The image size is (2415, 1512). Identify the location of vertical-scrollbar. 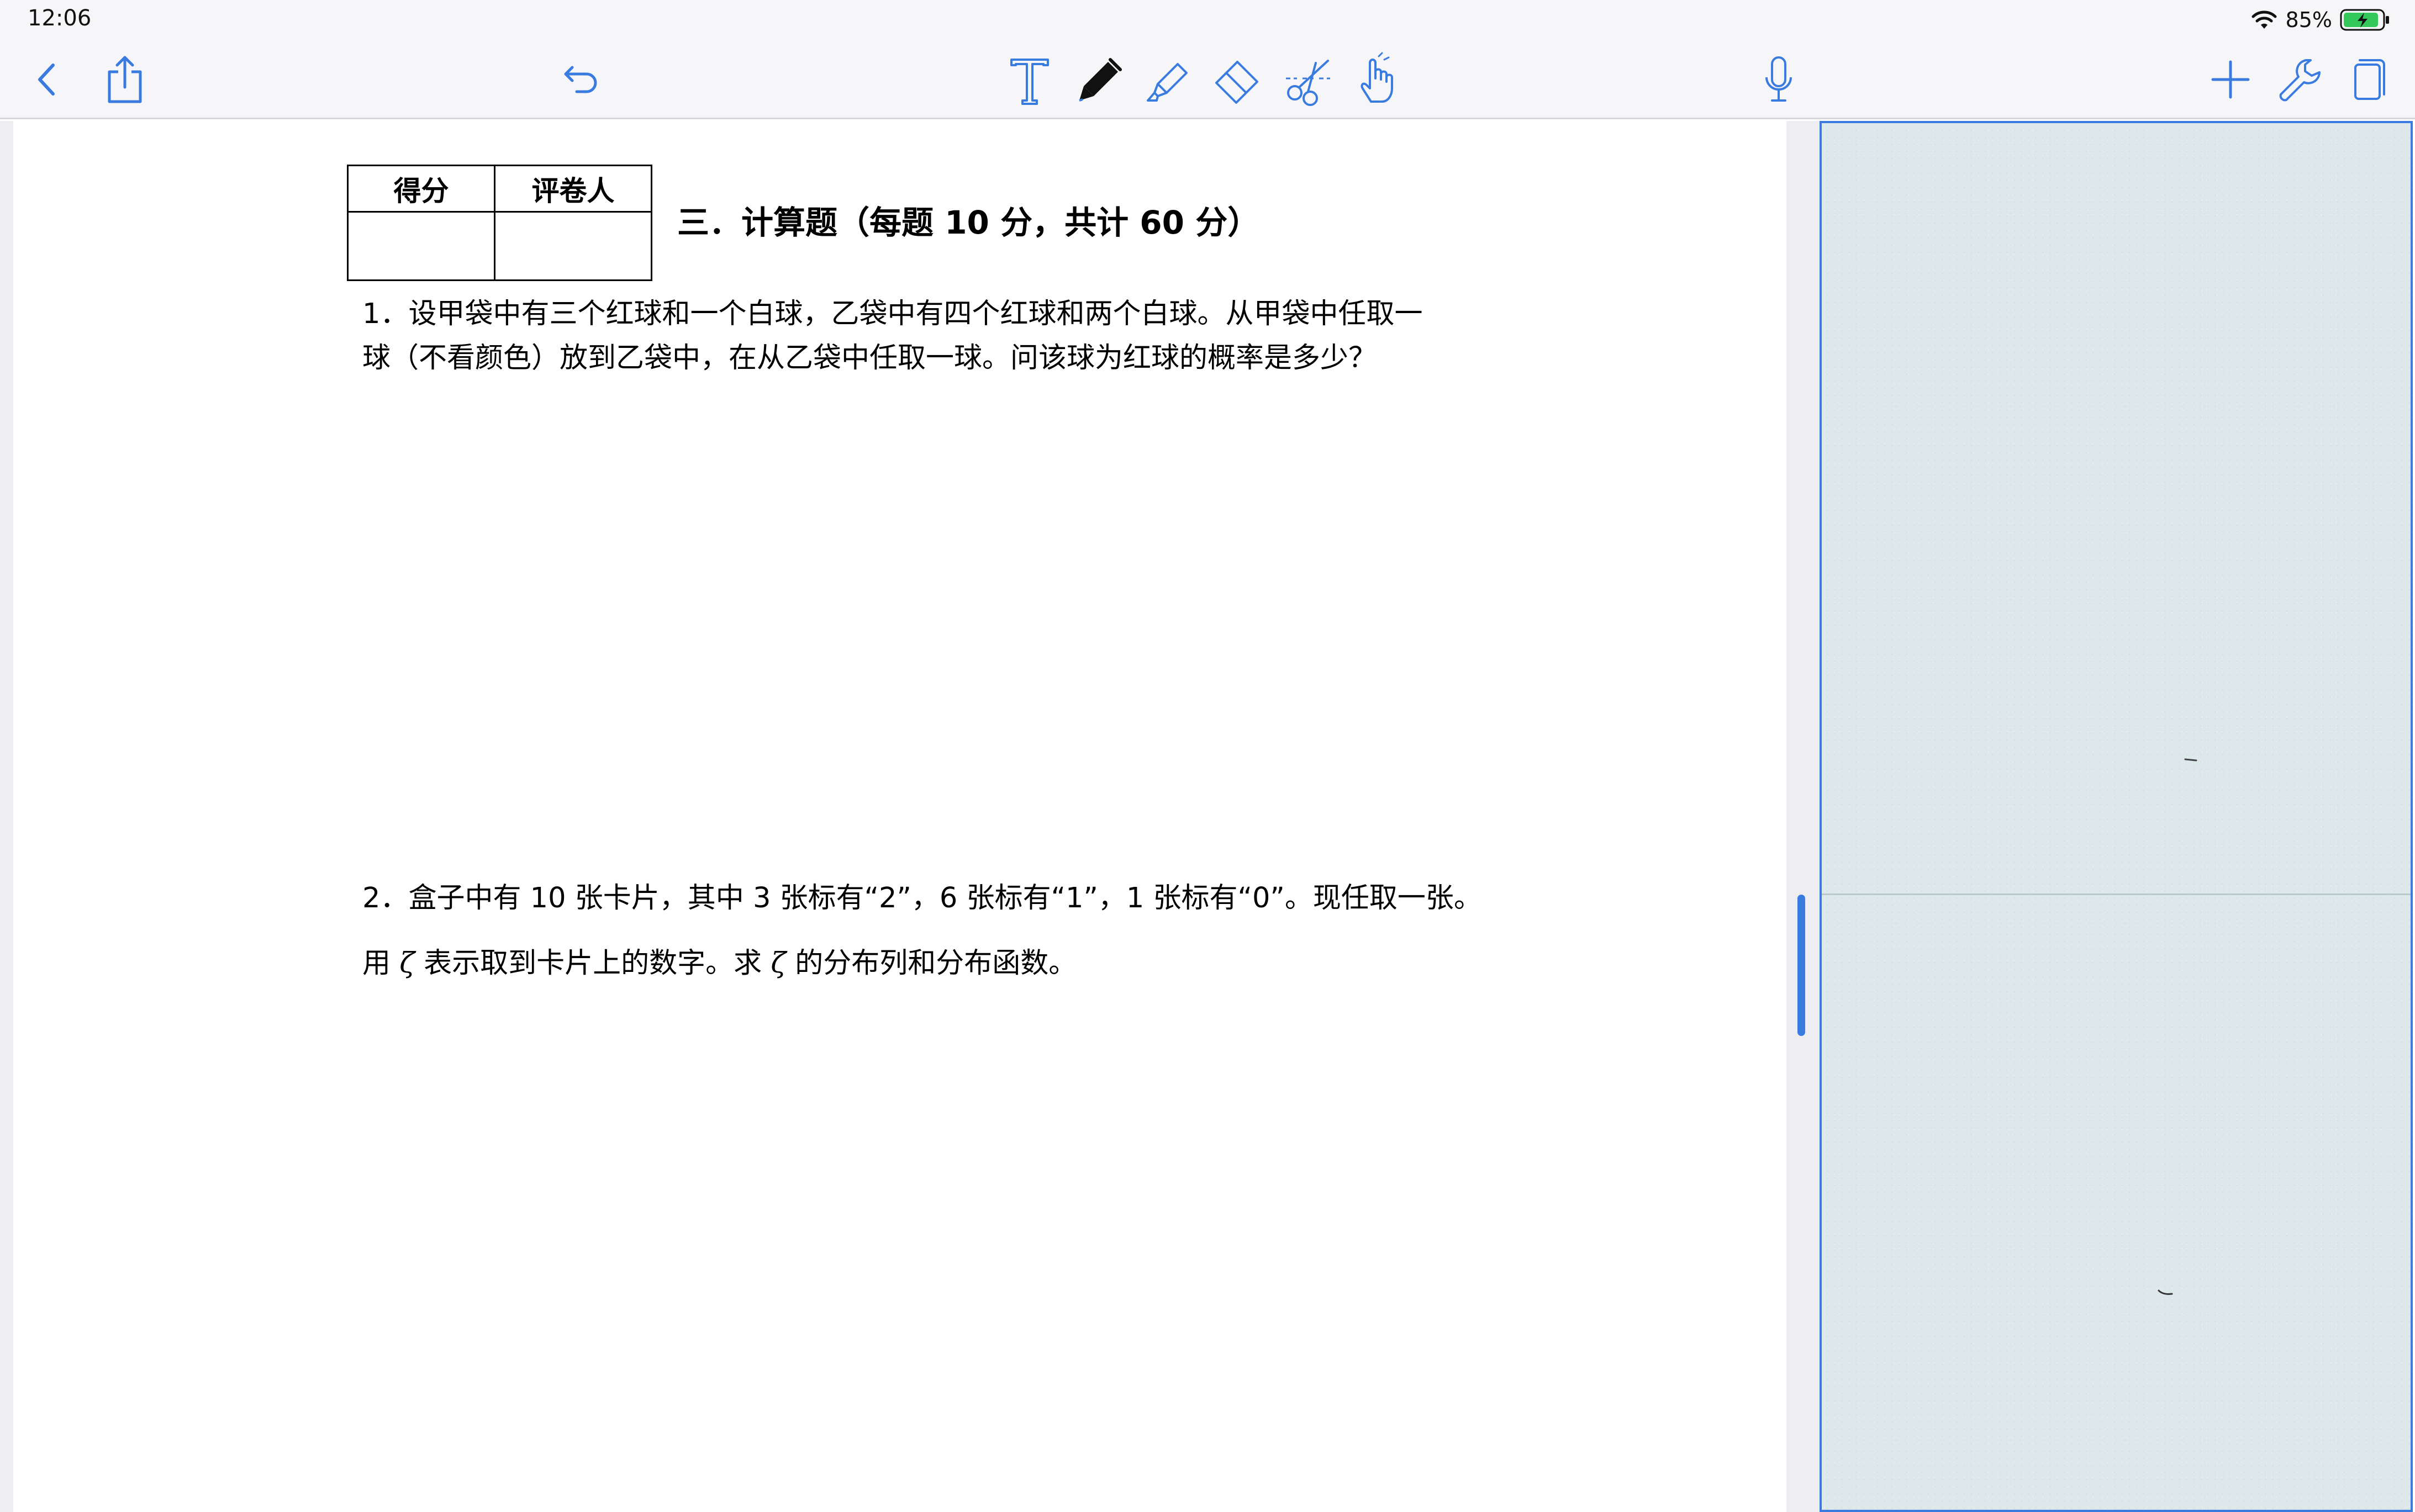
(1801, 965).